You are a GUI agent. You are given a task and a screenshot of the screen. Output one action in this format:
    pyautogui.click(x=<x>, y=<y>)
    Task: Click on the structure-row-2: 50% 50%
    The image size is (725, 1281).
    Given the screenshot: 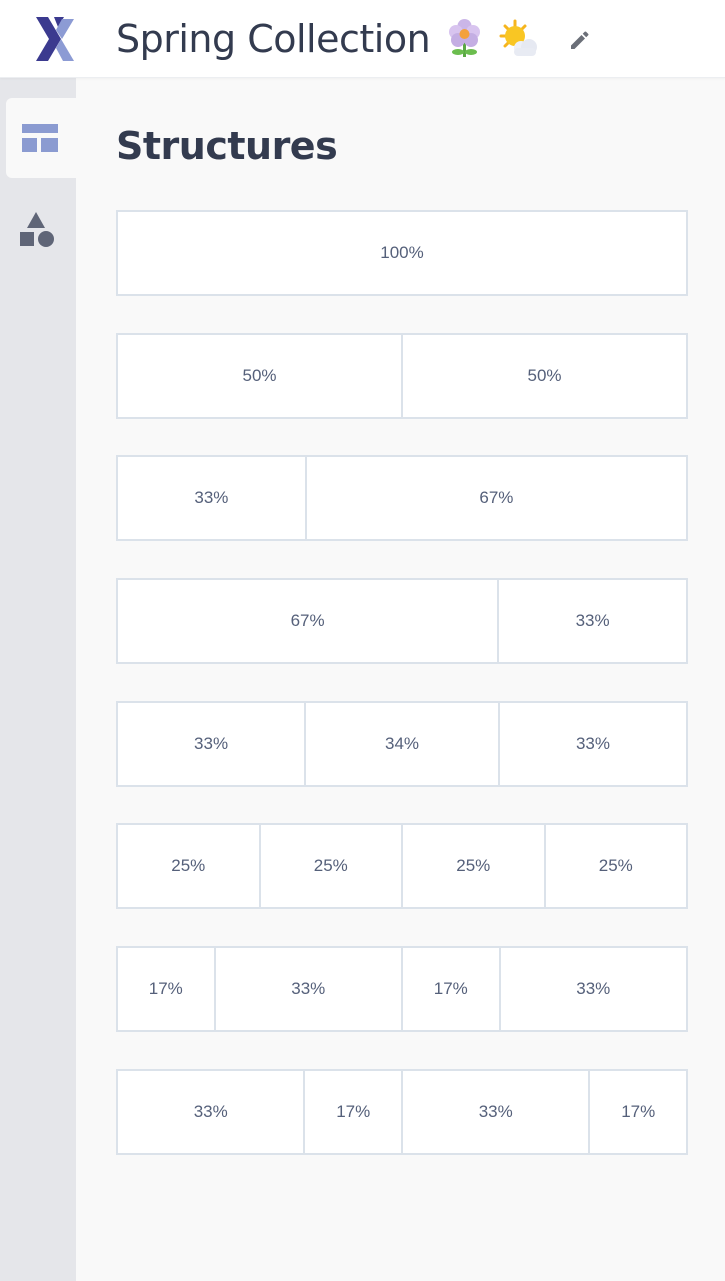 What is the action you would take?
    pyautogui.click(x=402, y=376)
    